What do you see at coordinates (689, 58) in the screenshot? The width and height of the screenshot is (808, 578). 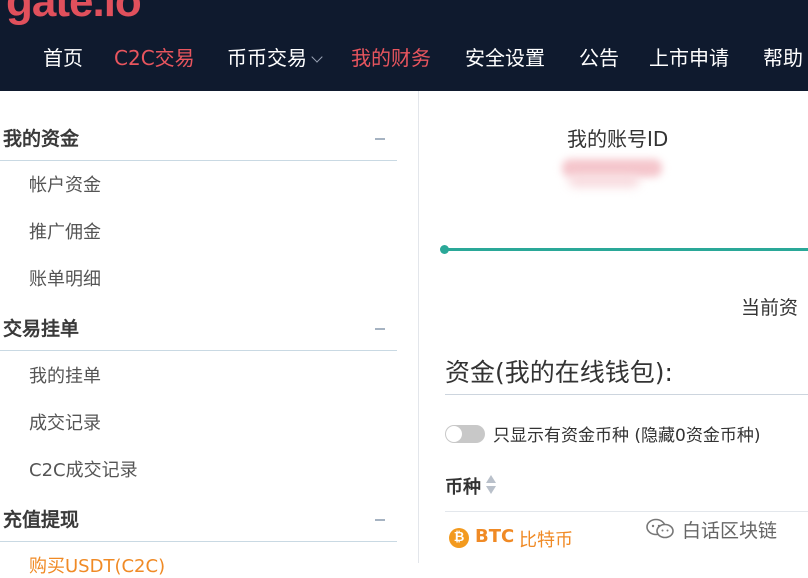 I see `nav-item-listing-application: 上市申请` at bounding box center [689, 58].